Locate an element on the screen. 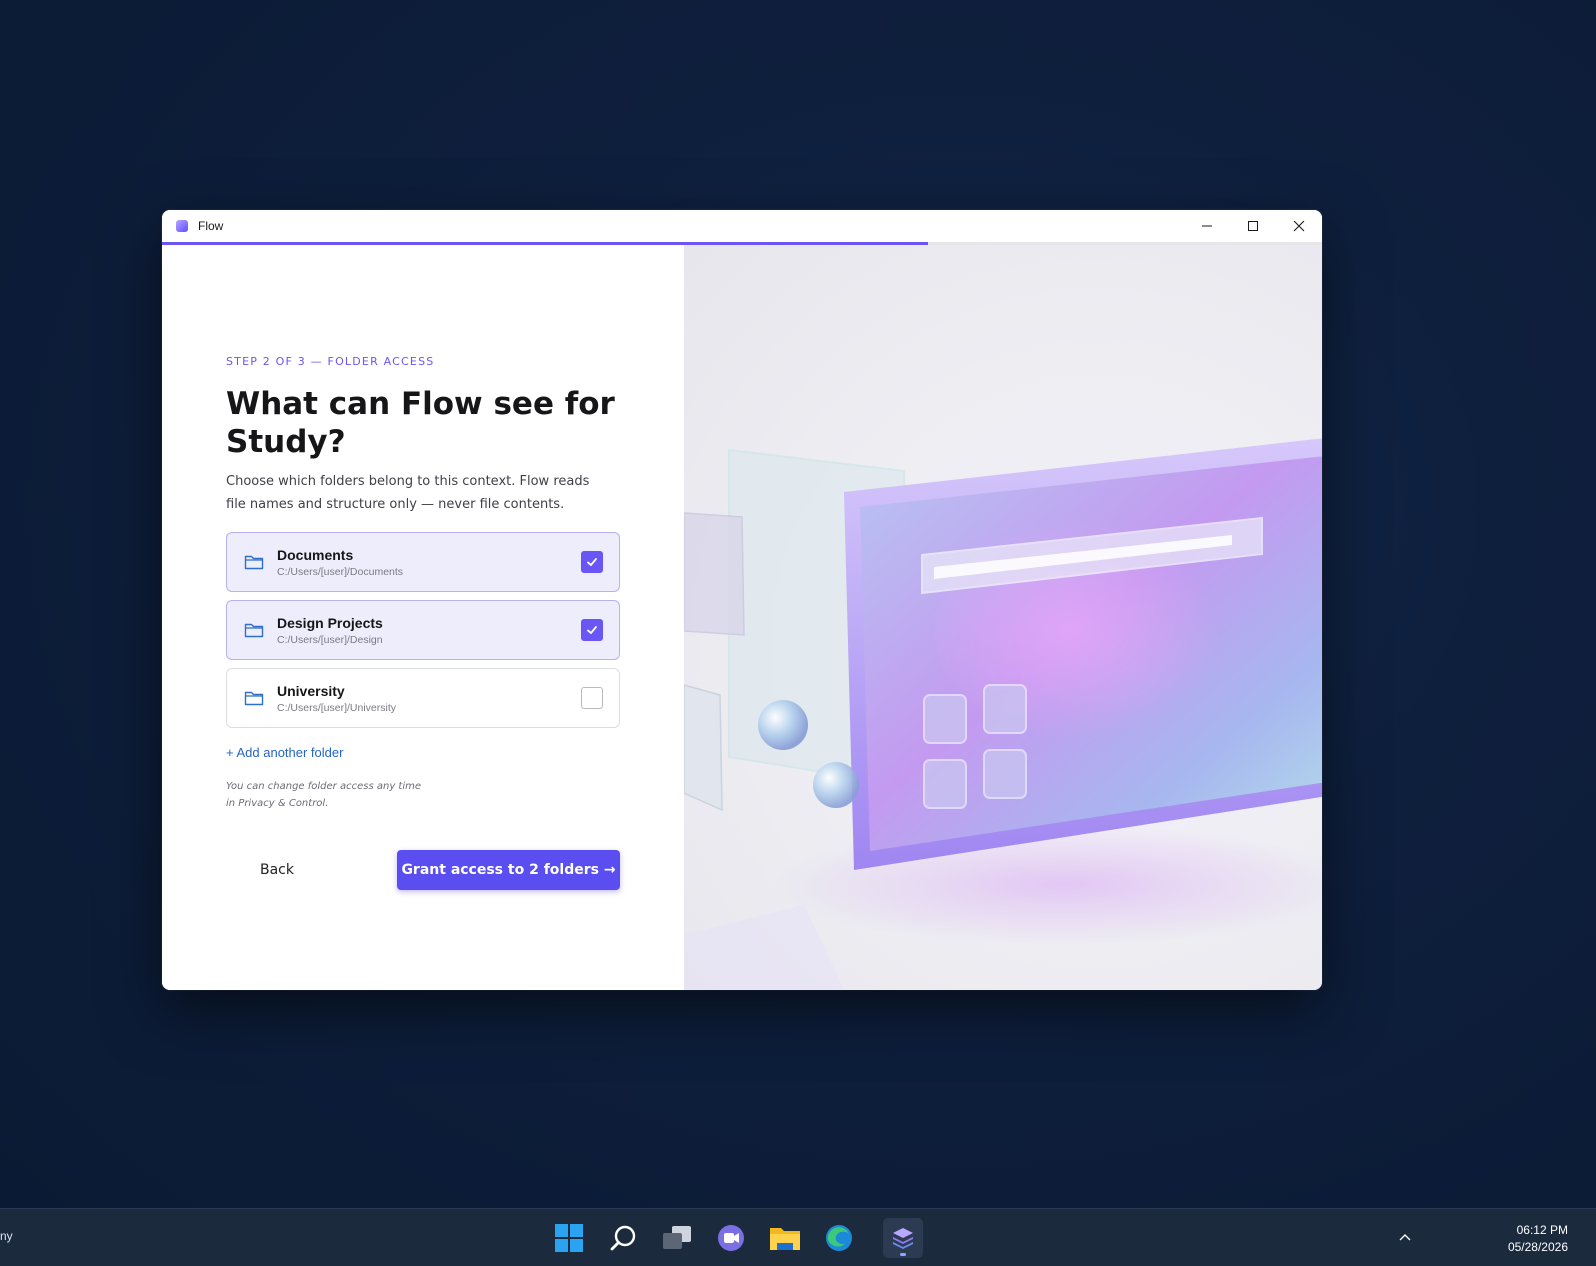 The width and height of the screenshot is (1596, 1266). flow-app-icon is located at coordinates (182, 226).